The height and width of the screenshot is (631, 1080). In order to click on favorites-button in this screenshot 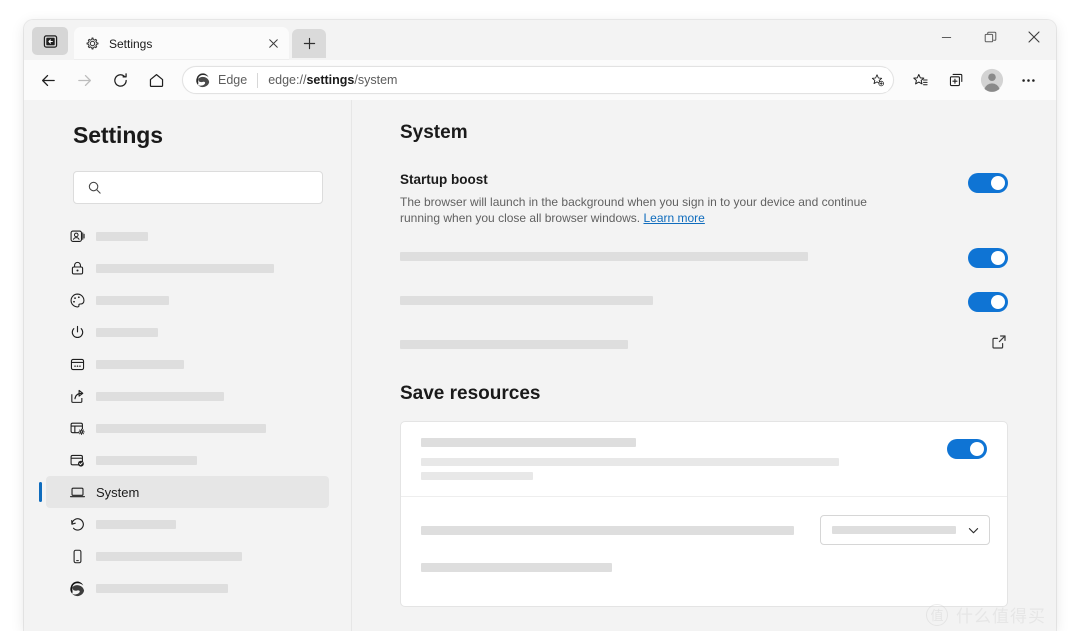, I will do `click(920, 80)`.